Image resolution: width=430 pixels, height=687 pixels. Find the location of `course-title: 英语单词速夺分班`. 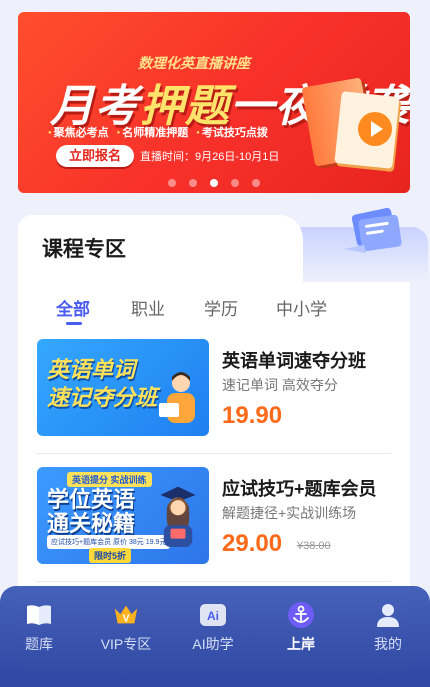

course-title: 英语单词速夺分班 is located at coordinates (294, 361).